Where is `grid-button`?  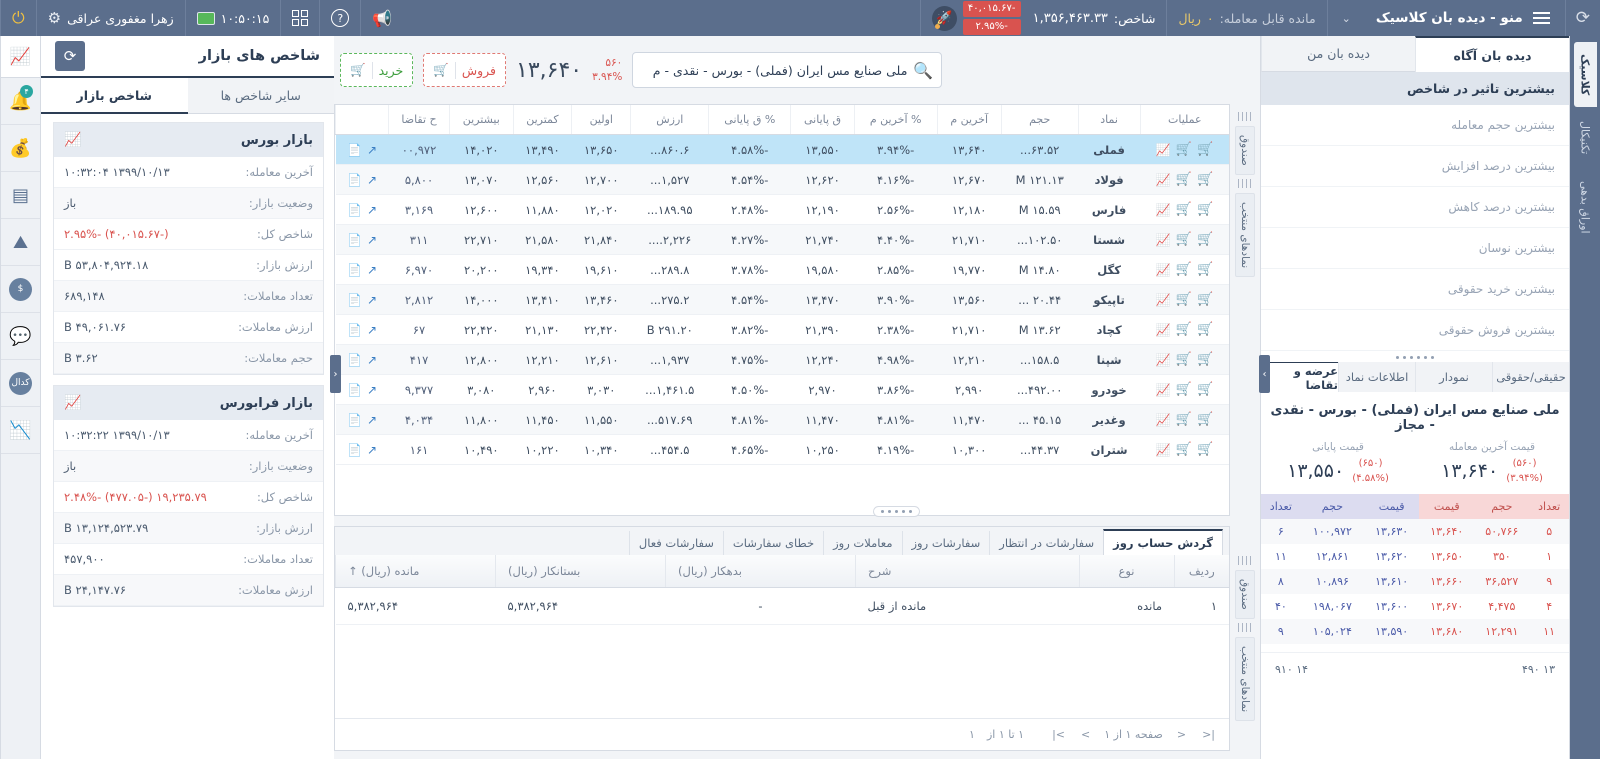 grid-button is located at coordinates (299, 18).